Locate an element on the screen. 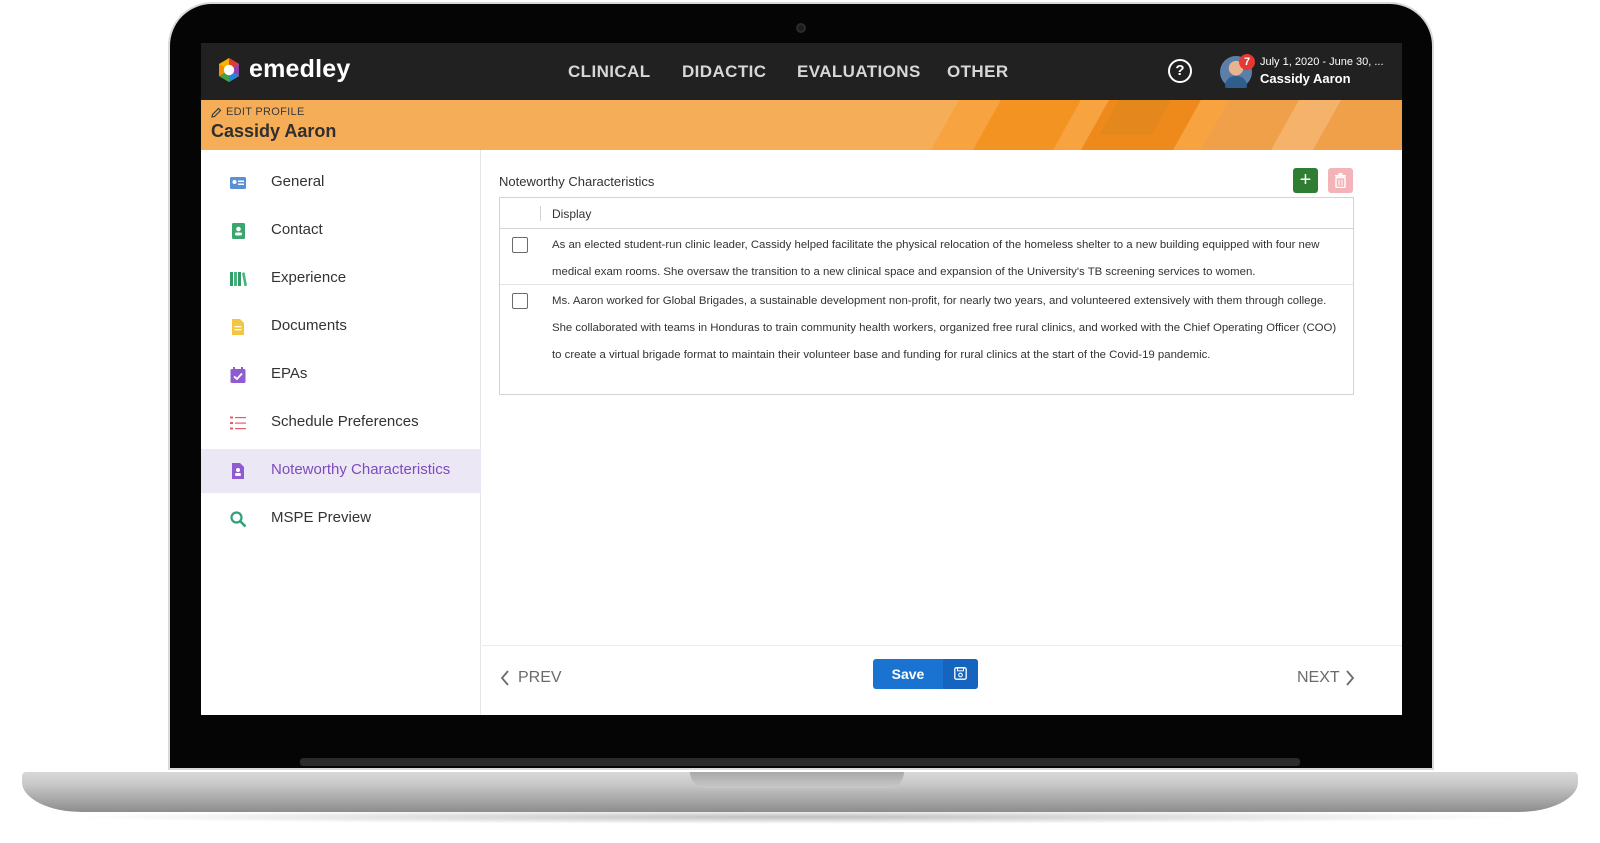 The width and height of the screenshot is (1600, 843). sidebar-item-label: MSPE Preview is located at coordinates (321, 517).